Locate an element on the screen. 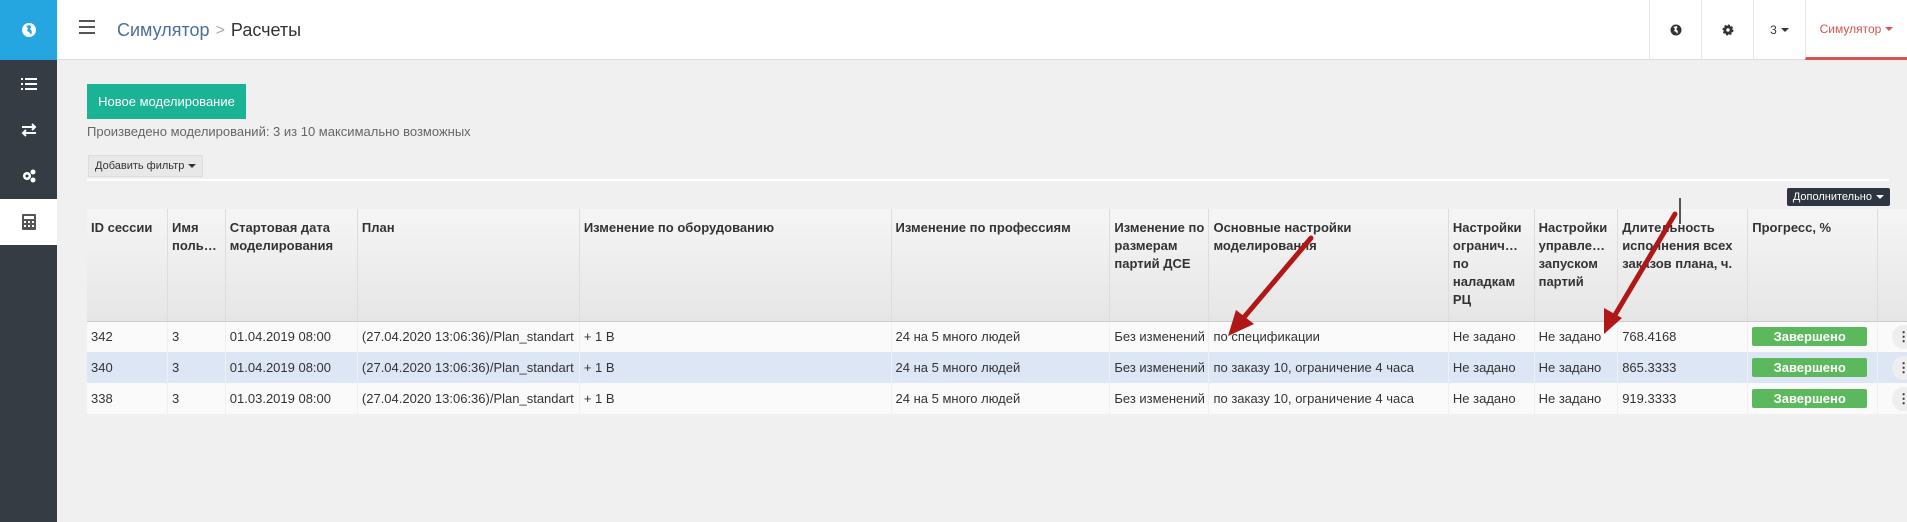 Image resolution: width=1907 pixels, height=522 pixels. column-header: Изменение по профессиям is located at coordinates (1001, 265).